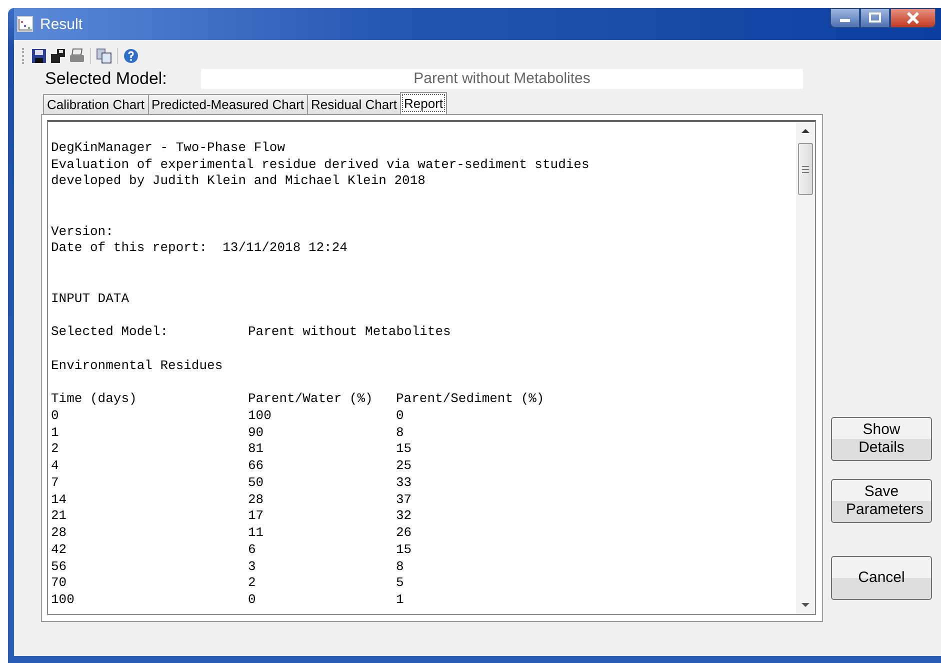  Describe the element at coordinates (131, 56) in the screenshot. I see `help-icon` at that location.